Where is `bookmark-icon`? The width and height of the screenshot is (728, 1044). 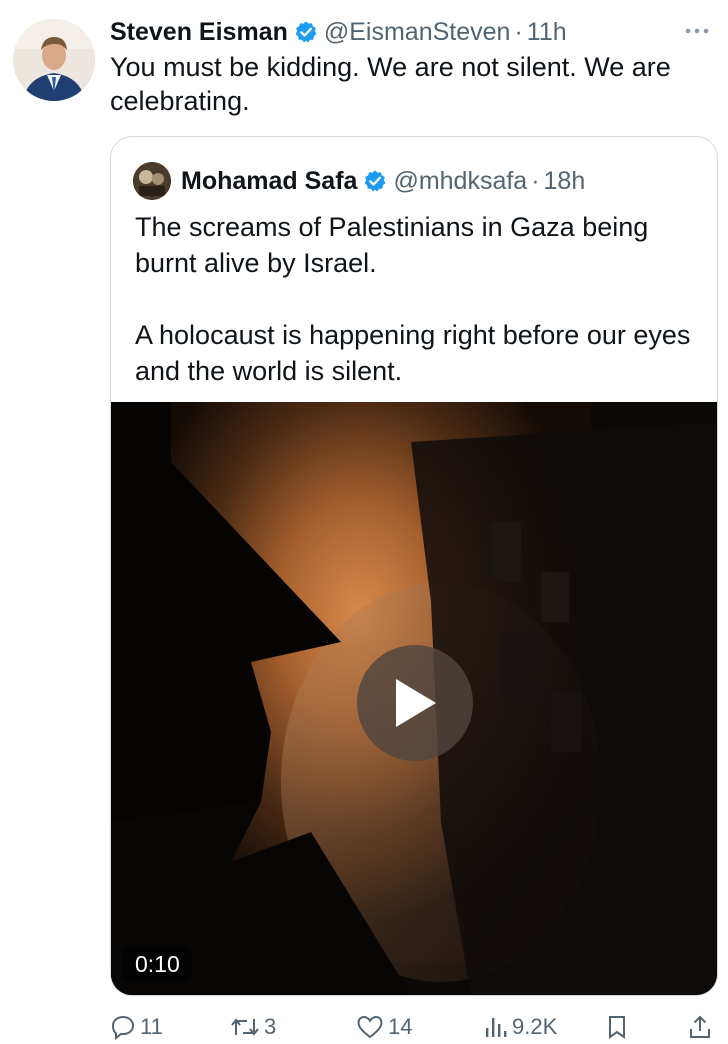 bookmark-icon is located at coordinates (617, 1027).